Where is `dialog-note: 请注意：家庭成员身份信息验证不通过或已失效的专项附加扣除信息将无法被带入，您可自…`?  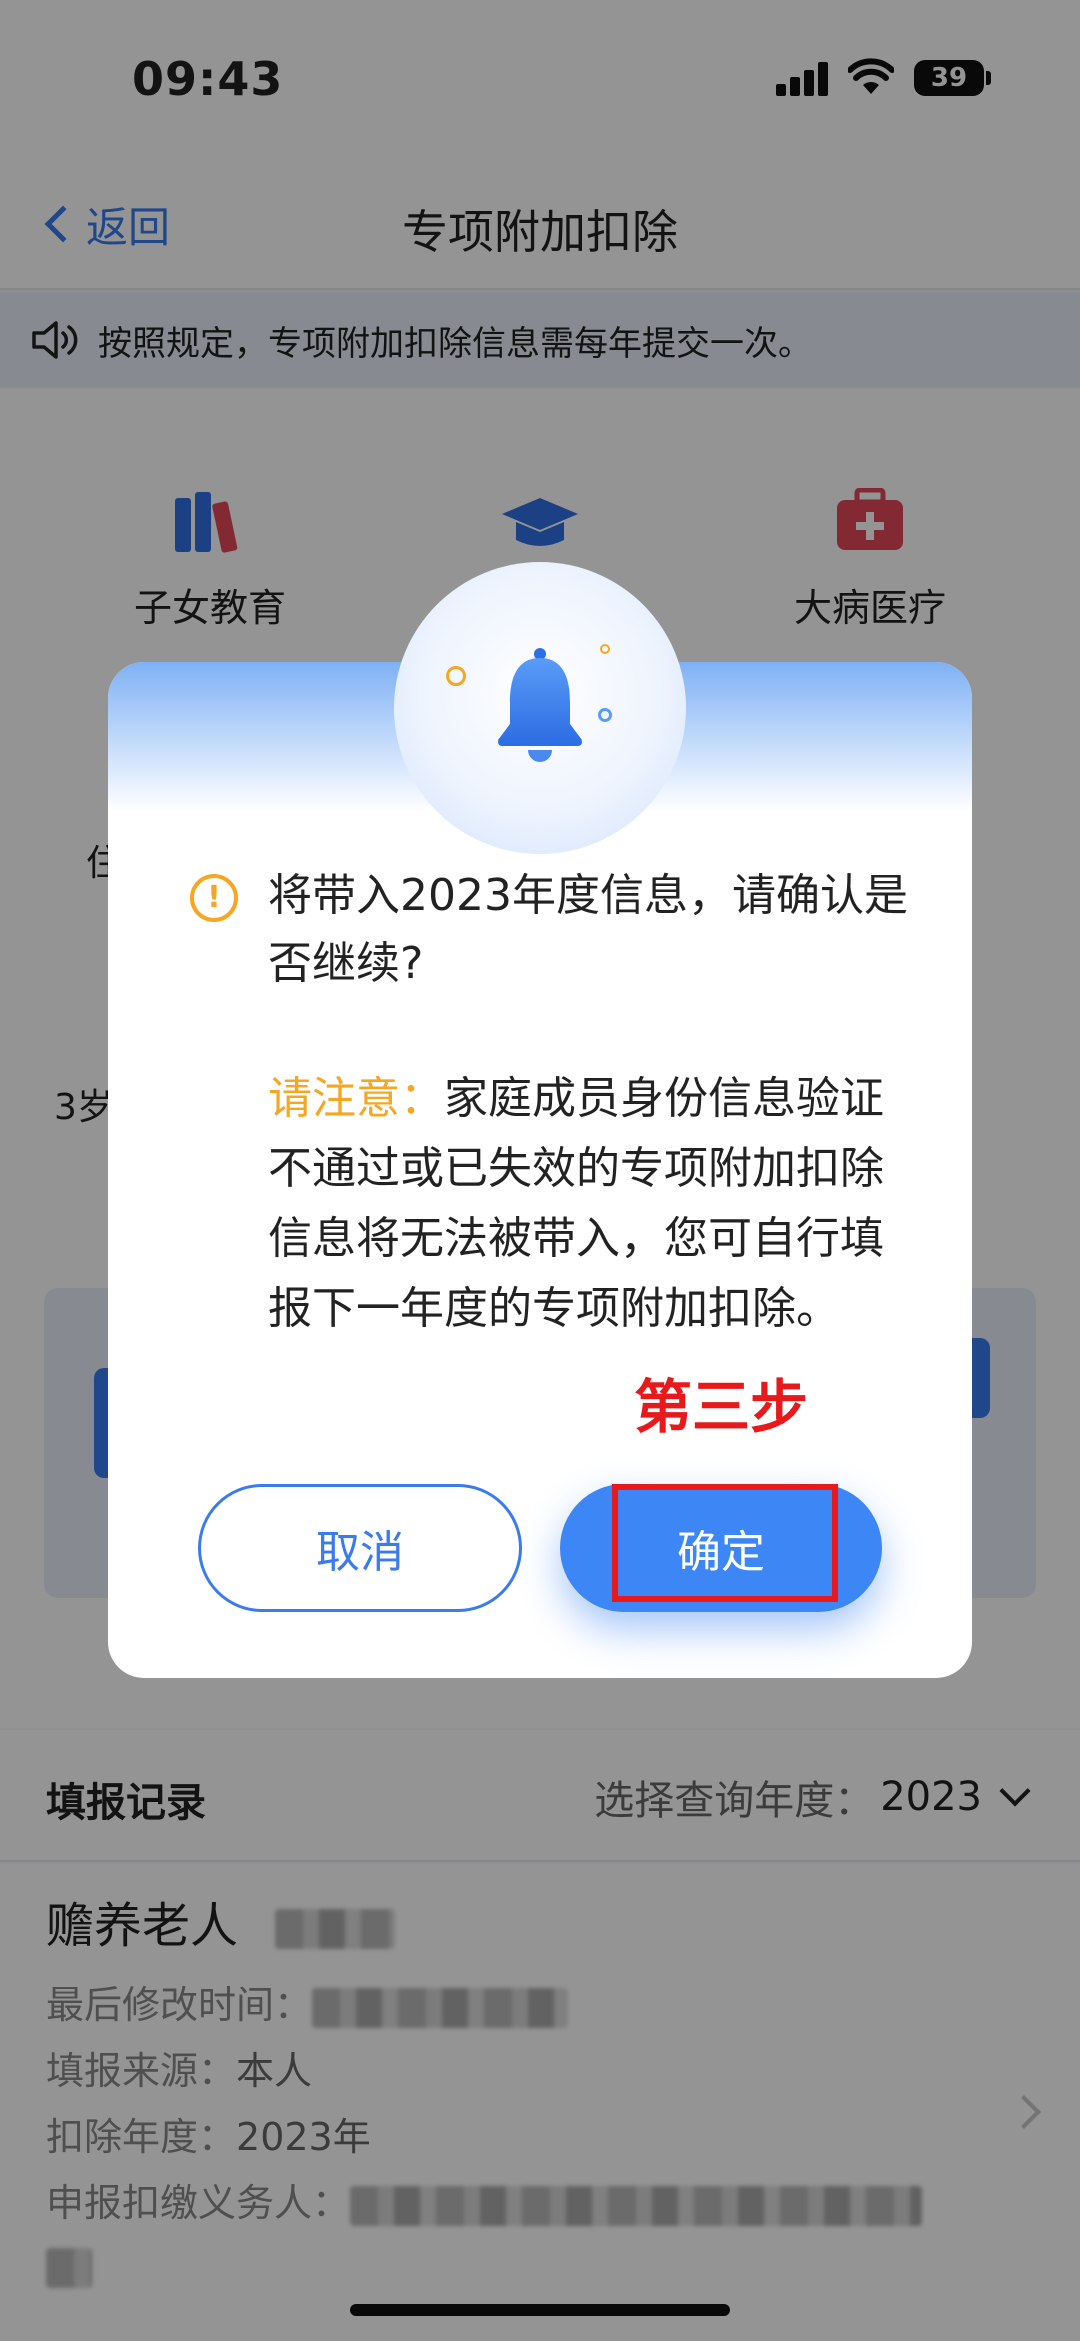 dialog-note: 请注意：家庭成员身份信息验证不通过或已失效的专项附加扣除信息将无法被带入，您可自… is located at coordinates (588, 1204).